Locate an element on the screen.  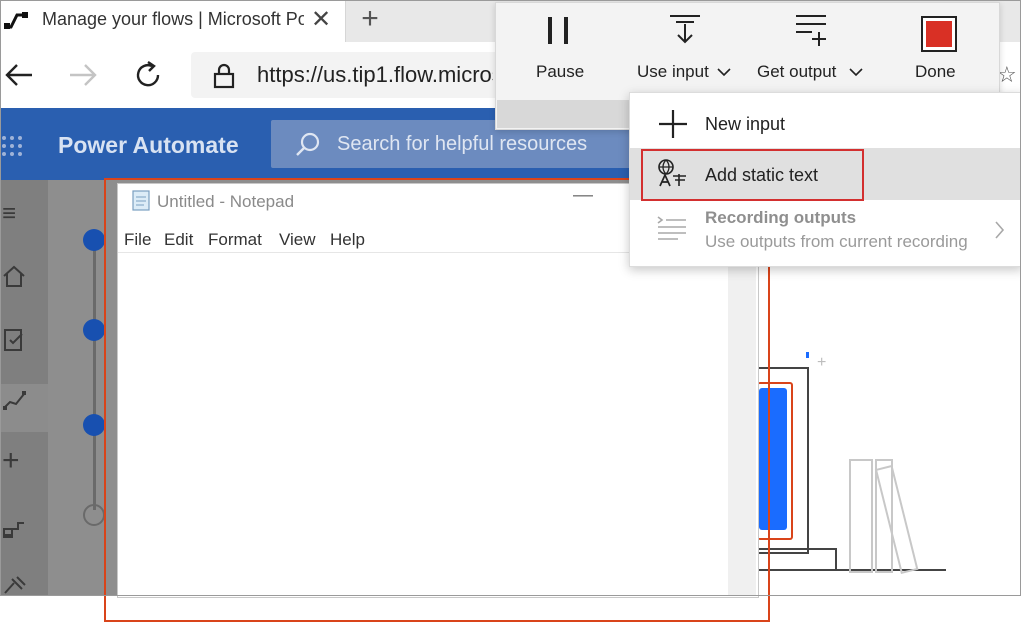
templates-icon is located at coordinates (15, 527).